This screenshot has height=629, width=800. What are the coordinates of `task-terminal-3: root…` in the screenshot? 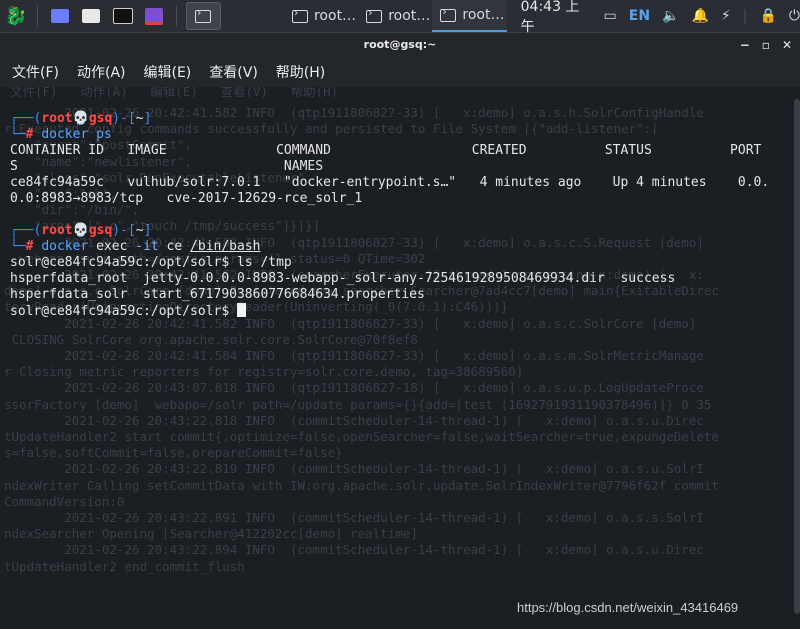 It's located at (469, 16).